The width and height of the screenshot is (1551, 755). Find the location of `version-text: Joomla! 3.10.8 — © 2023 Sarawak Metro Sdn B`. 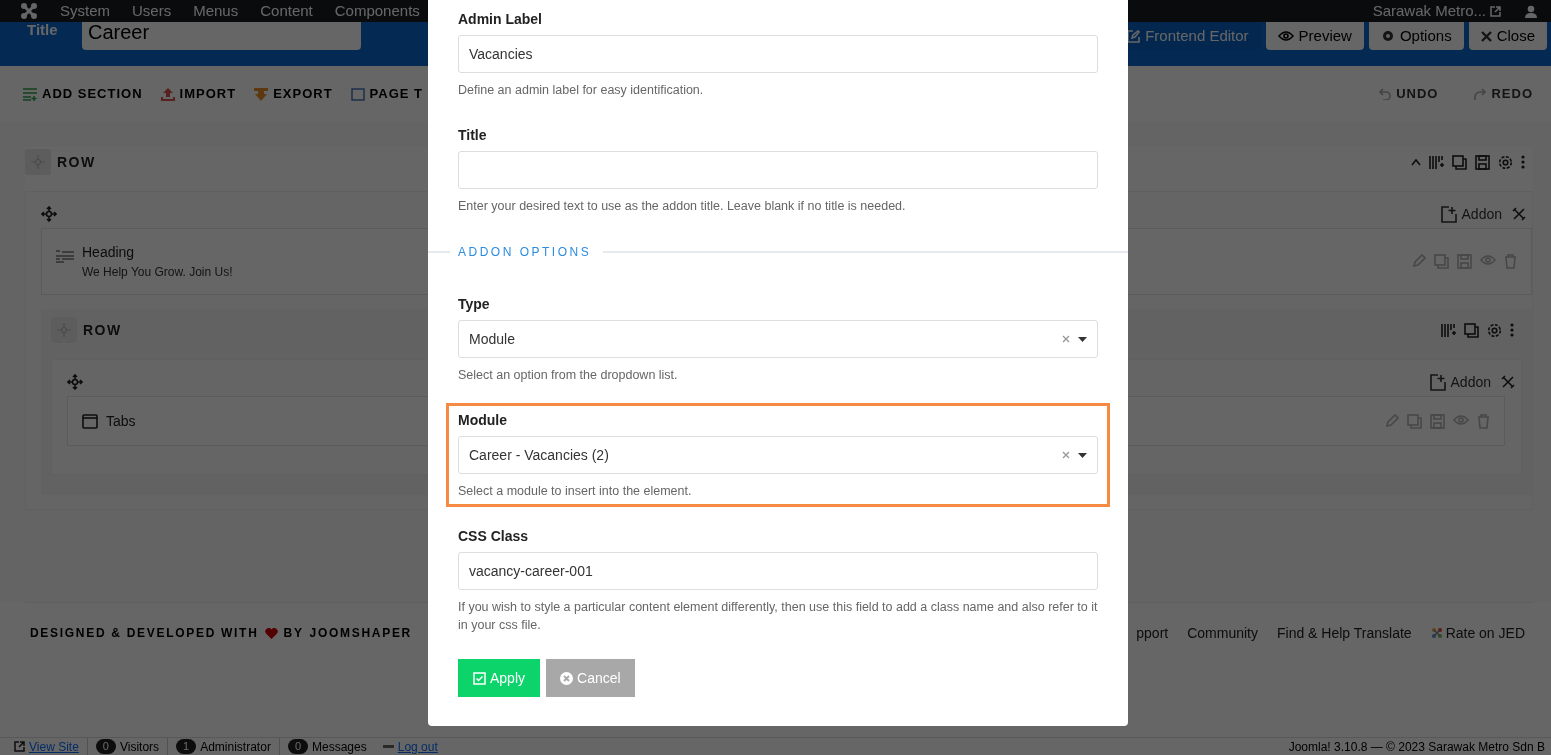

version-text: Joomla! 3.10.8 — © 2023 Sarawak Metro Sdn B is located at coordinates (1416, 746).